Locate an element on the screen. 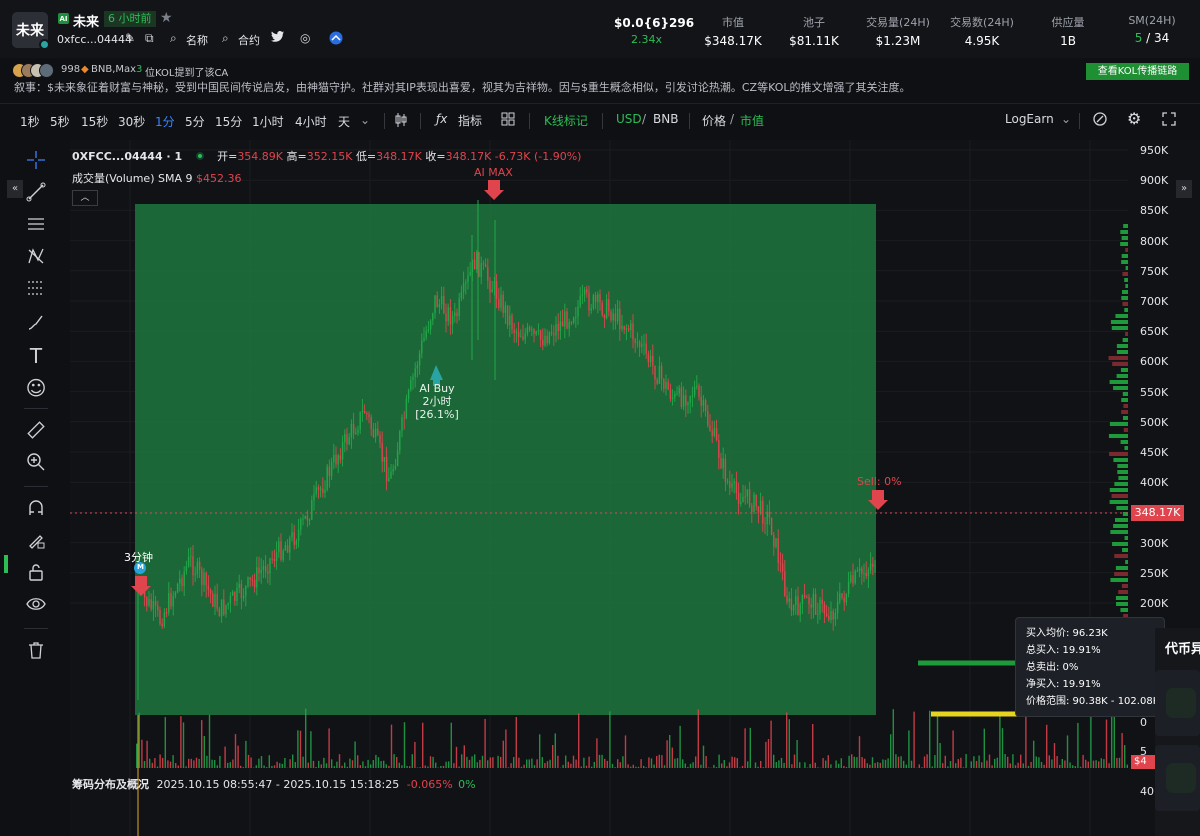 This screenshot has height=836, width=1200. ruler-icon is located at coordinates (36, 432).